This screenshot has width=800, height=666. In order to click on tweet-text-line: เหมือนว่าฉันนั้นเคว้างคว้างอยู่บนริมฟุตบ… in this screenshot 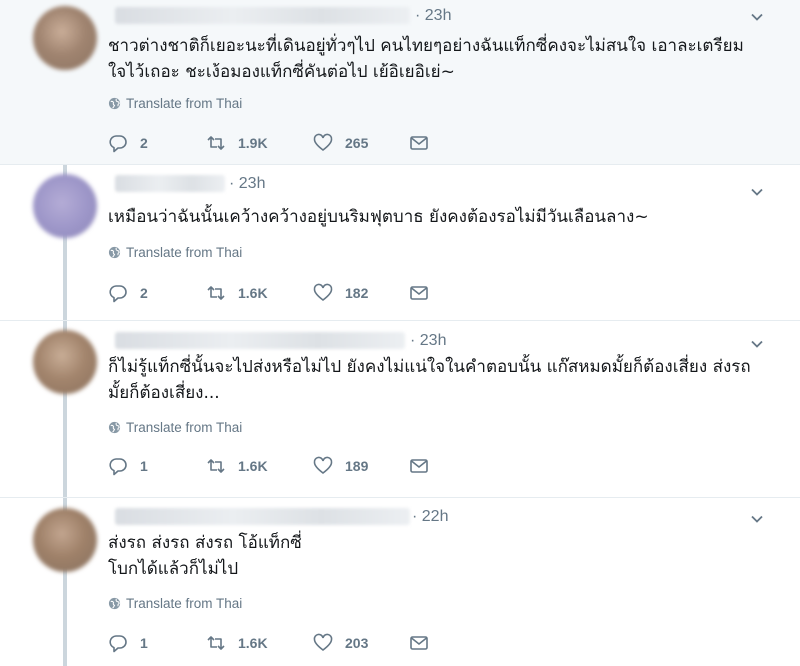, I will do `click(378, 217)`.